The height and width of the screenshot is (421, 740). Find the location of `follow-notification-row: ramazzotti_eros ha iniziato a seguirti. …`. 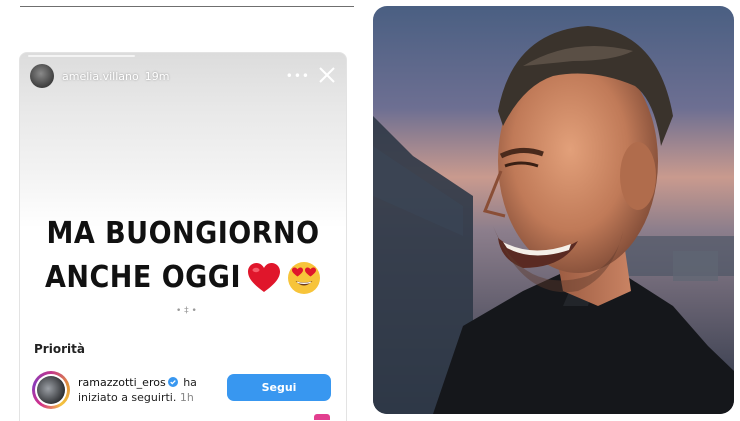

follow-notification-row: ramazzotti_eros ha iniziato a seguirti. … is located at coordinates (182, 393).